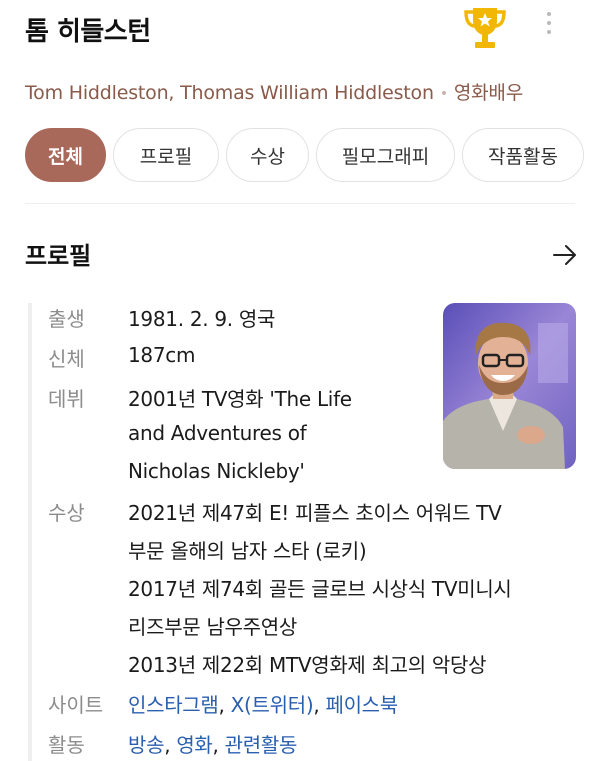 This screenshot has width=600, height=761. What do you see at coordinates (216, 471) in the screenshot?
I see `debut-line: Nicholas Nickleby'` at bounding box center [216, 471].